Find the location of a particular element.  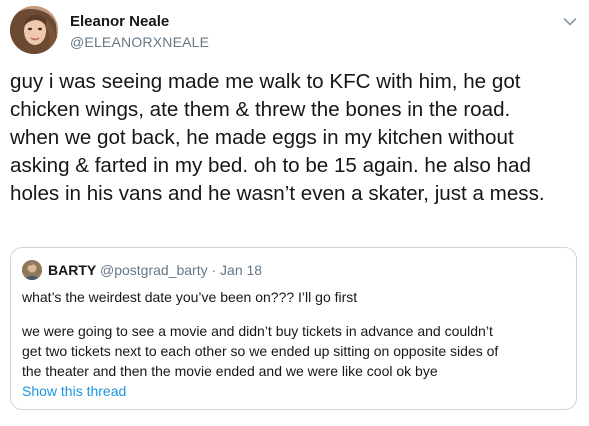

quoted-author-avatar is located at coordinates (32, 270).